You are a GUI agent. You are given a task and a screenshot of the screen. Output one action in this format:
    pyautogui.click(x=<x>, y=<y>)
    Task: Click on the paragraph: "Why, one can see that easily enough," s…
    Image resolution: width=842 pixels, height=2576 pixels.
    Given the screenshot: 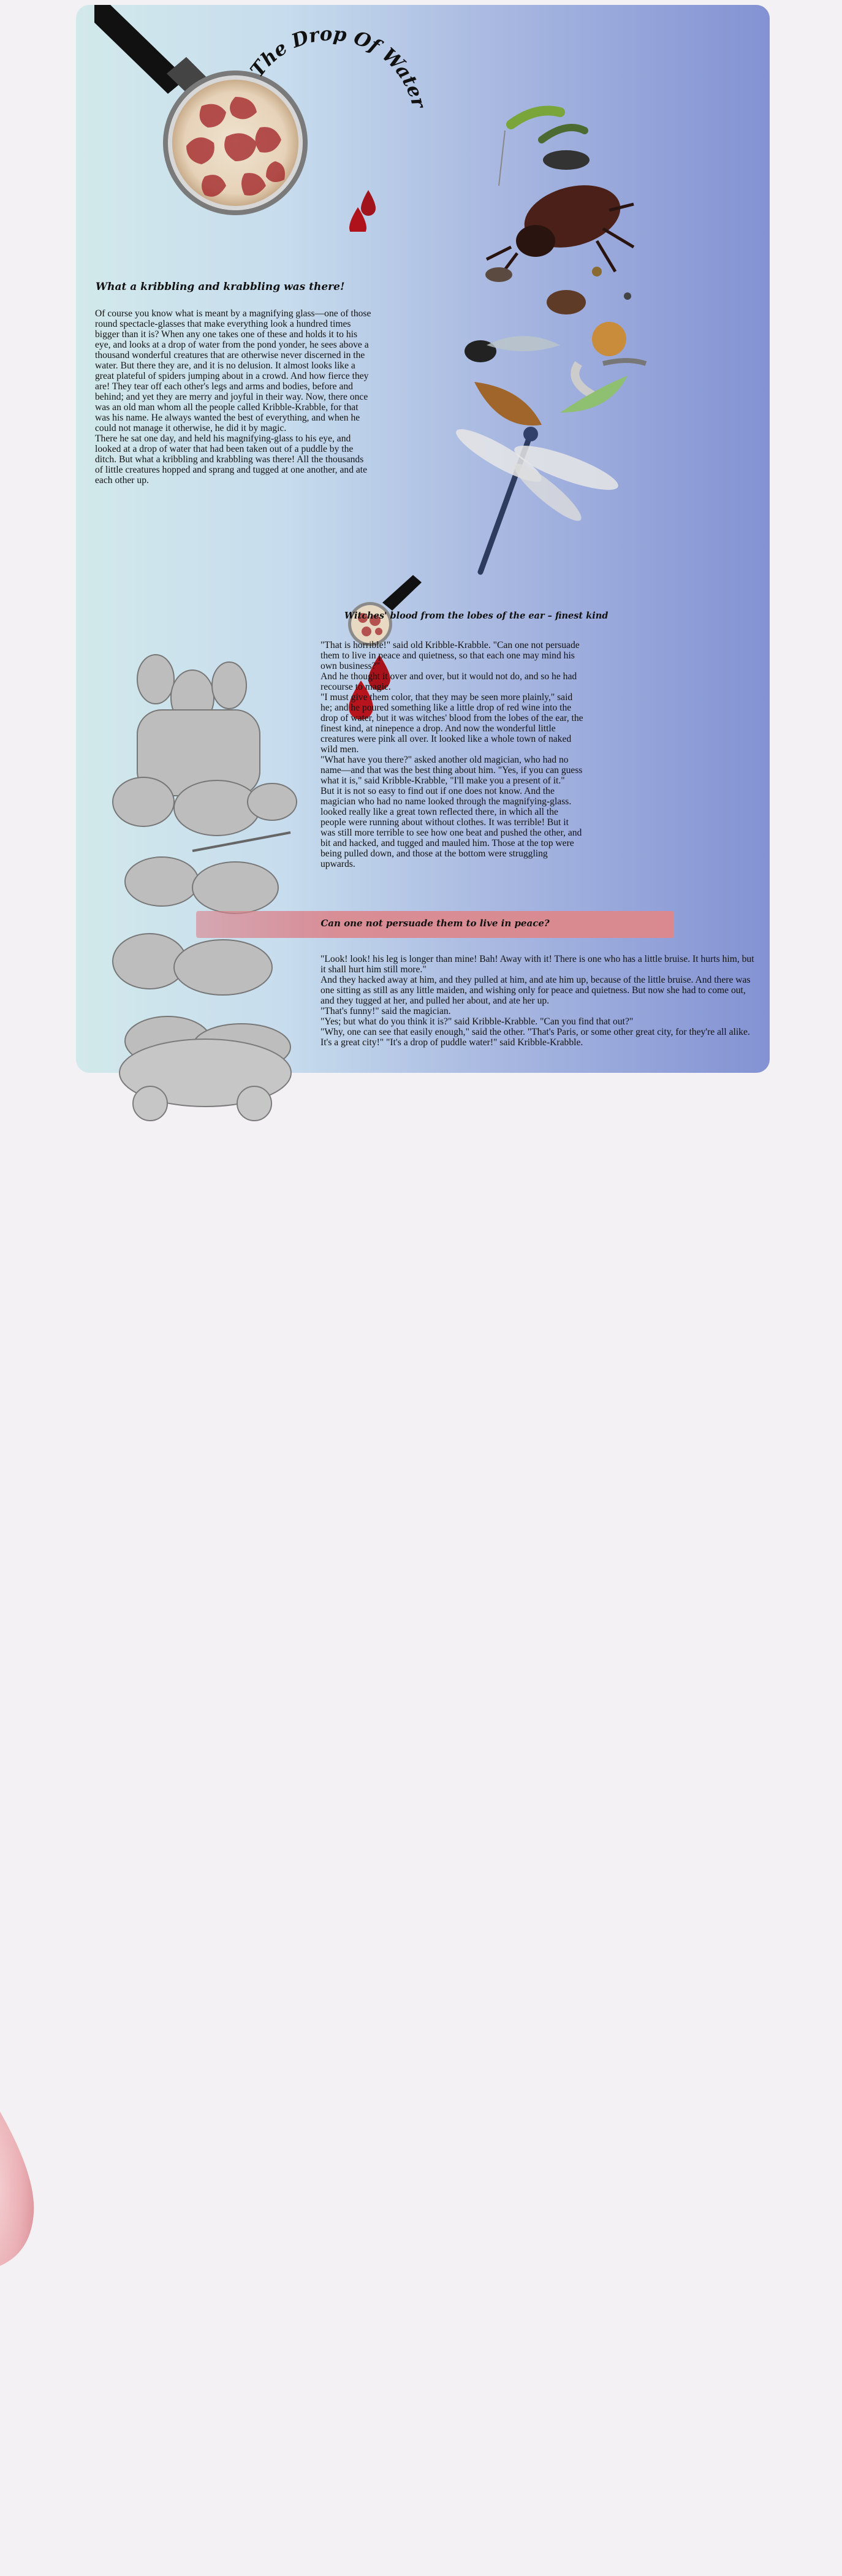 What is the action you would take?
    pyautogui.click(x=535, y=1037)
    